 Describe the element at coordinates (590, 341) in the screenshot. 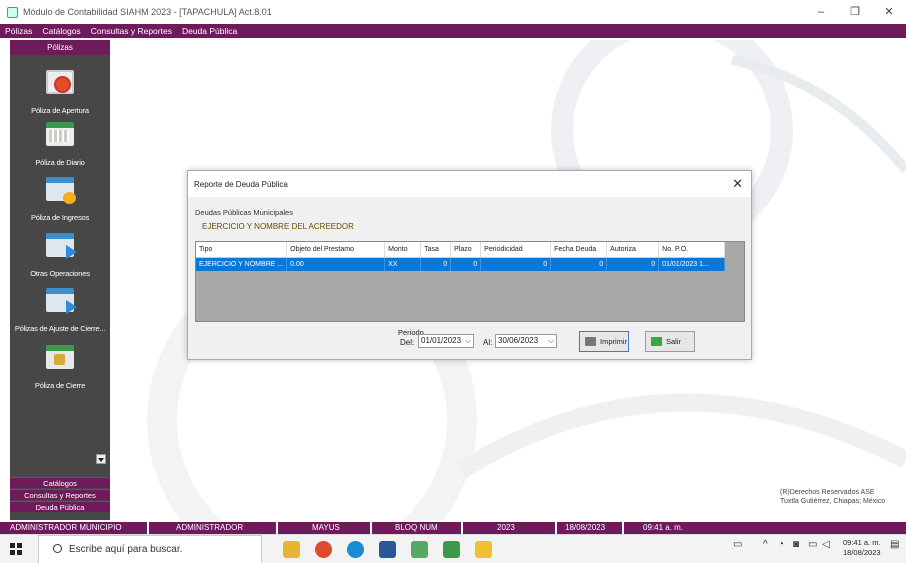

I see `printer-icon` at that location.